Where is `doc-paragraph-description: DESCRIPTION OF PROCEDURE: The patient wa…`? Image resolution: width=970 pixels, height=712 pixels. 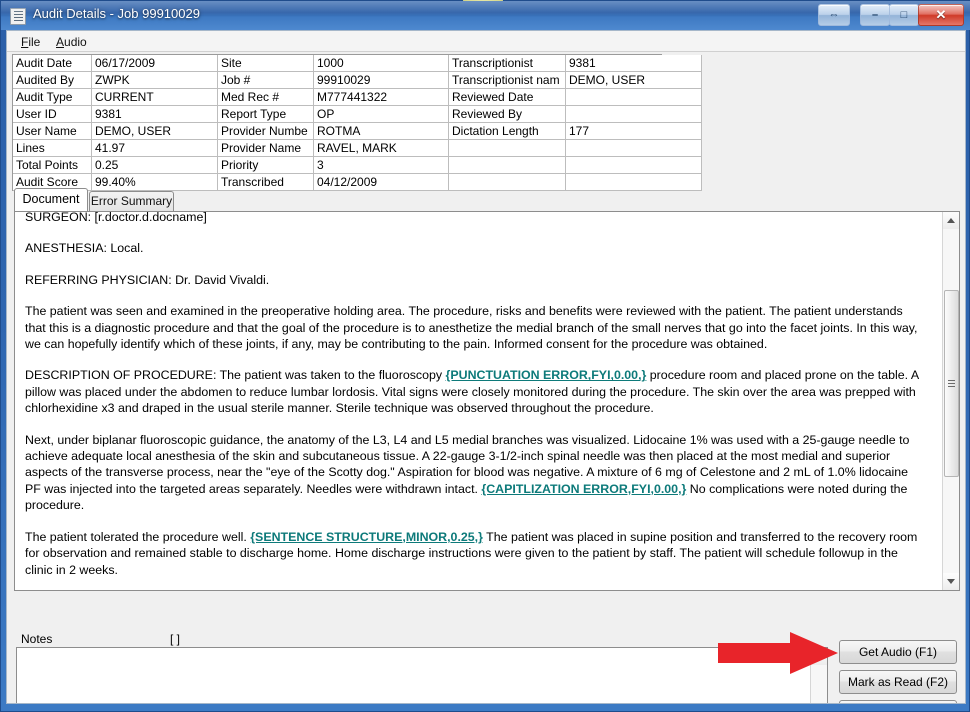 doc-paragraph-description: DESCRIPTION OF PROCEDURE: The patient wa… is located at coordinates (472, 391).